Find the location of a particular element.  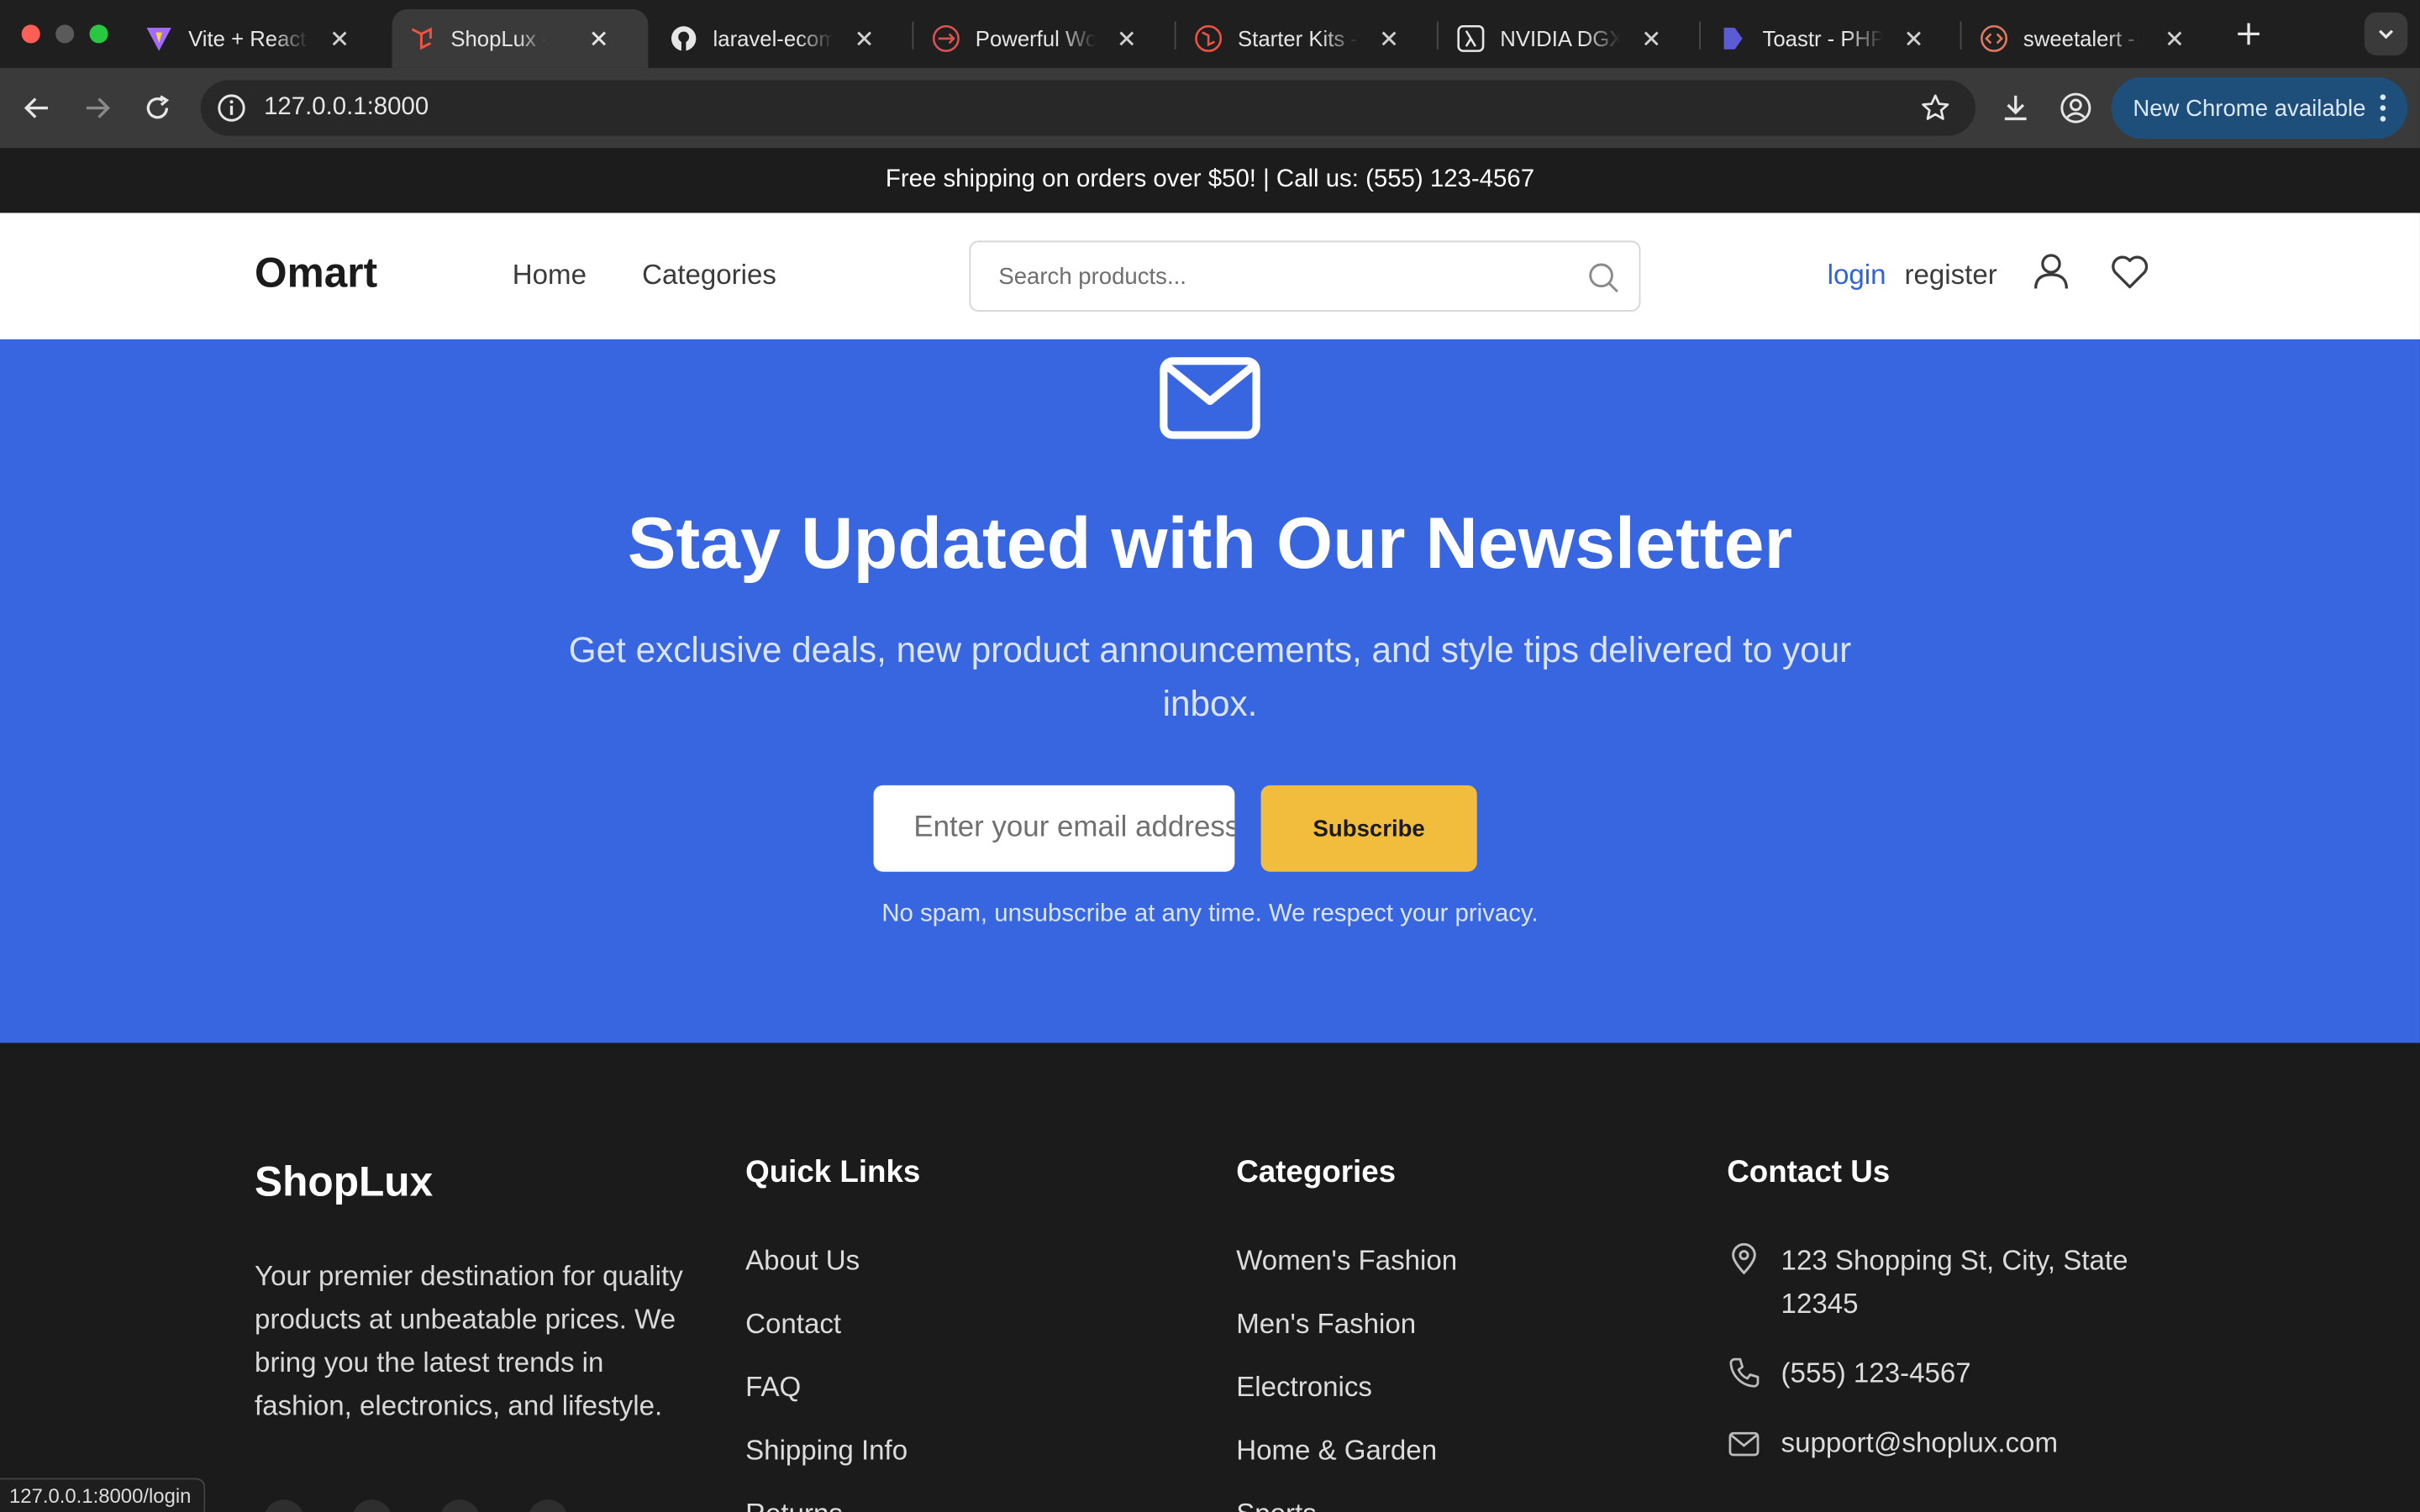

footer-brand: ShopLux is located at coordinates (344, 1181).